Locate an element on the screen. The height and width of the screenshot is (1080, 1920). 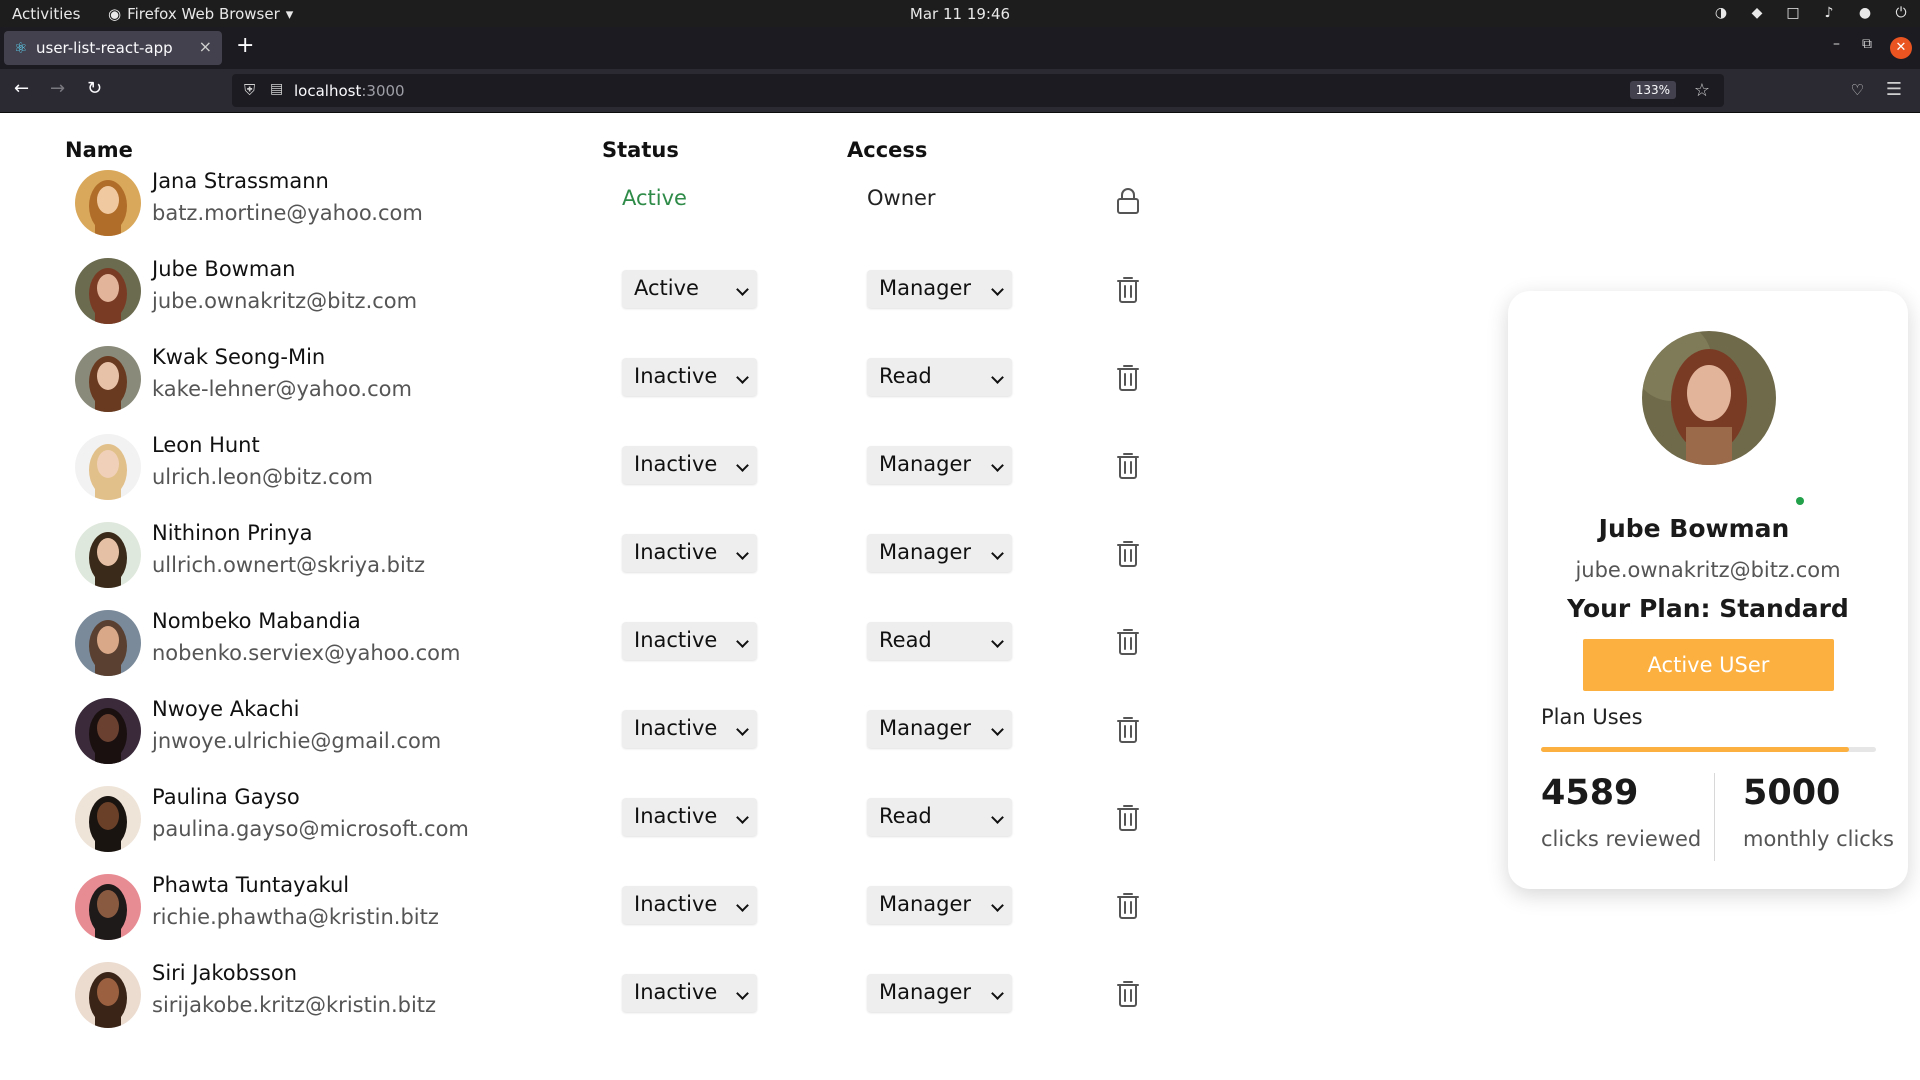
user-name: Nombeko Mabandia is located at coordinates (256, 621).